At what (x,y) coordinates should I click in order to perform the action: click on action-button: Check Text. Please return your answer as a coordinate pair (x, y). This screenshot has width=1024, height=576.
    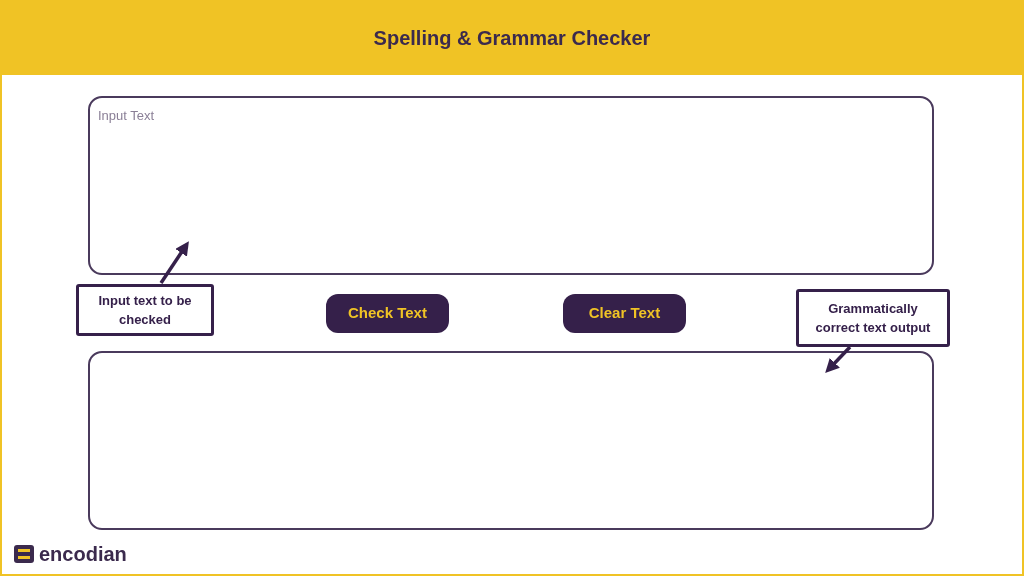
    Looking at the image, I should click on (387, 313).